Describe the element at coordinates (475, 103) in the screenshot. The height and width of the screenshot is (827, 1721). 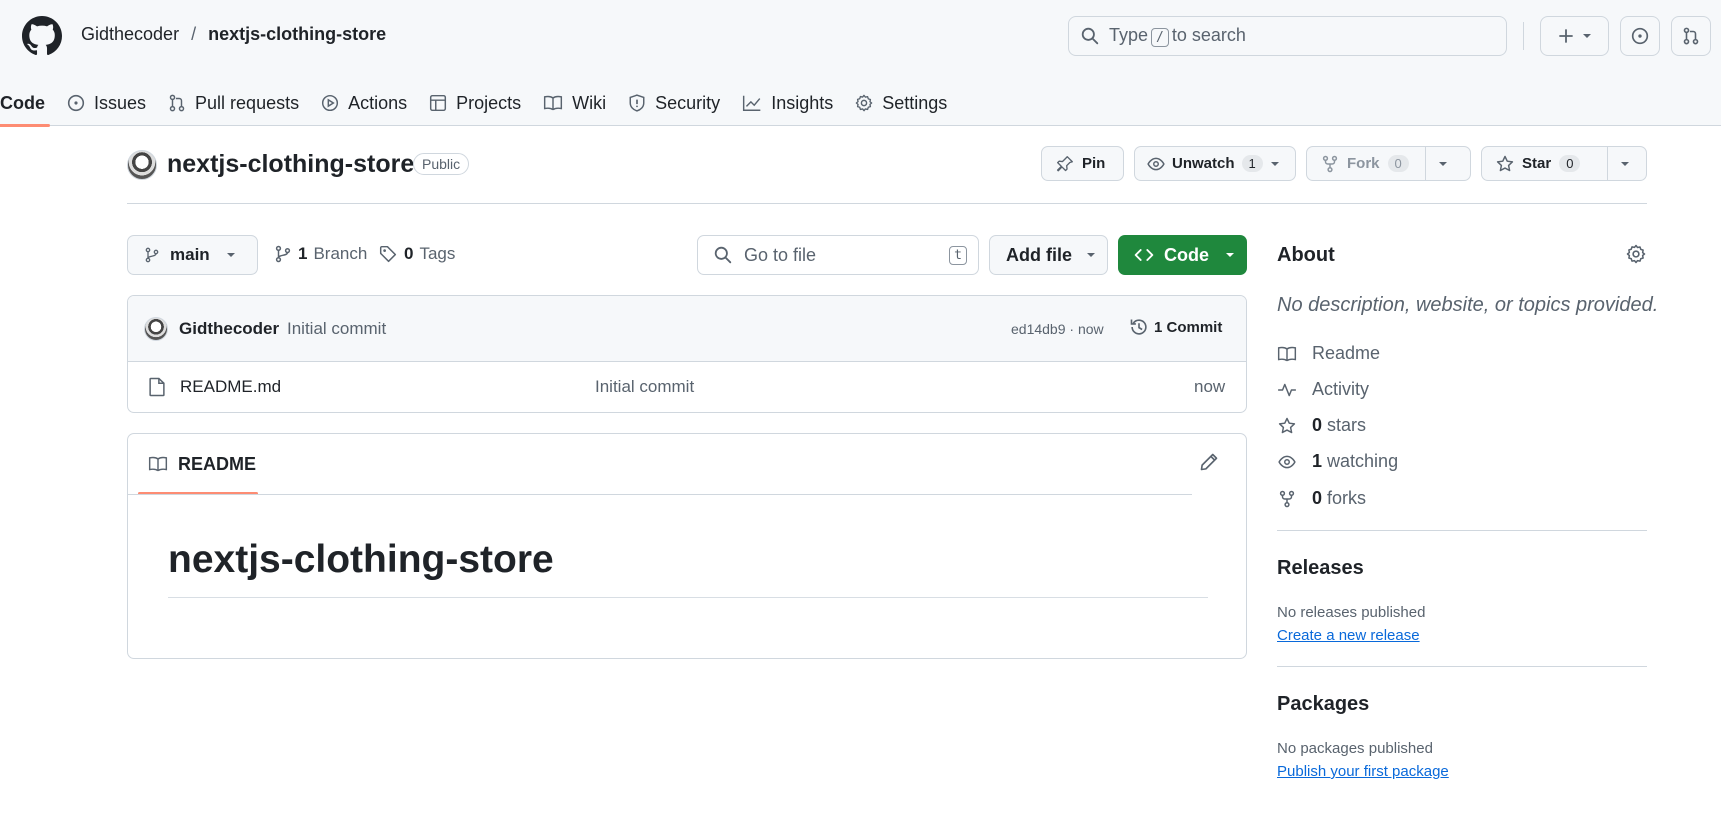
I see `tab-projects: Projects` at that location.